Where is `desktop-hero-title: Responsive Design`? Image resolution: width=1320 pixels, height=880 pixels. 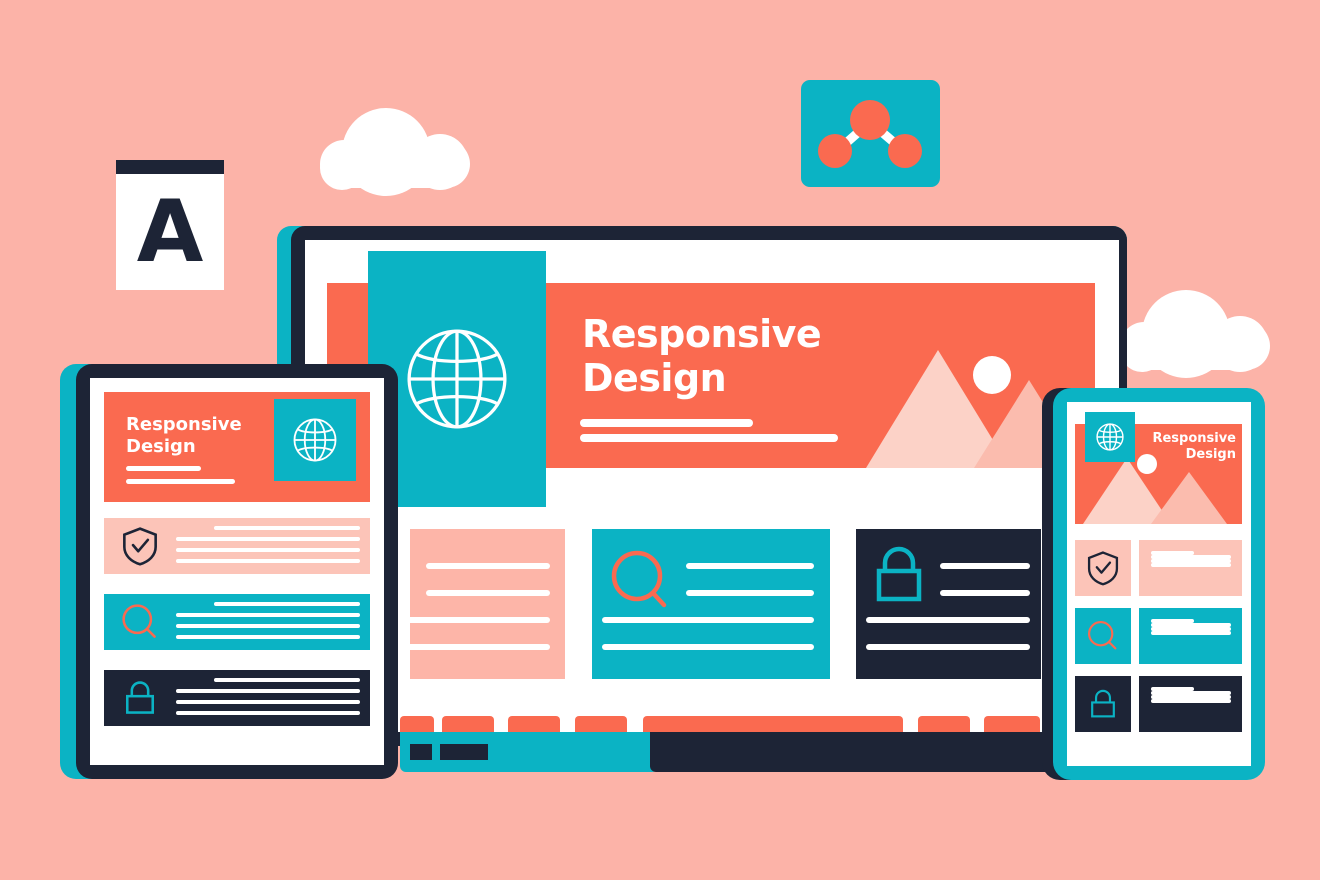 desktop-hero-title: Responsive Design is located at coordinates (747, 356).